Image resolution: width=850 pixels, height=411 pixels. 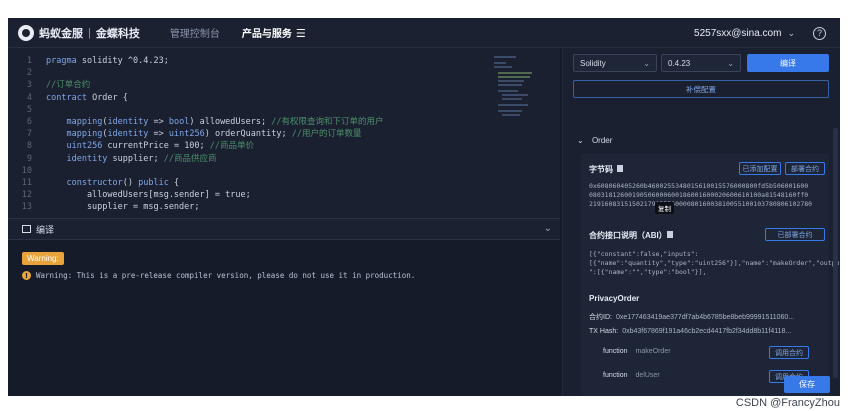 What do you see at coordinates (664, 208) in the screenshot?
I see `copy-tooltip: 复制` at bounding box center [664, 208].